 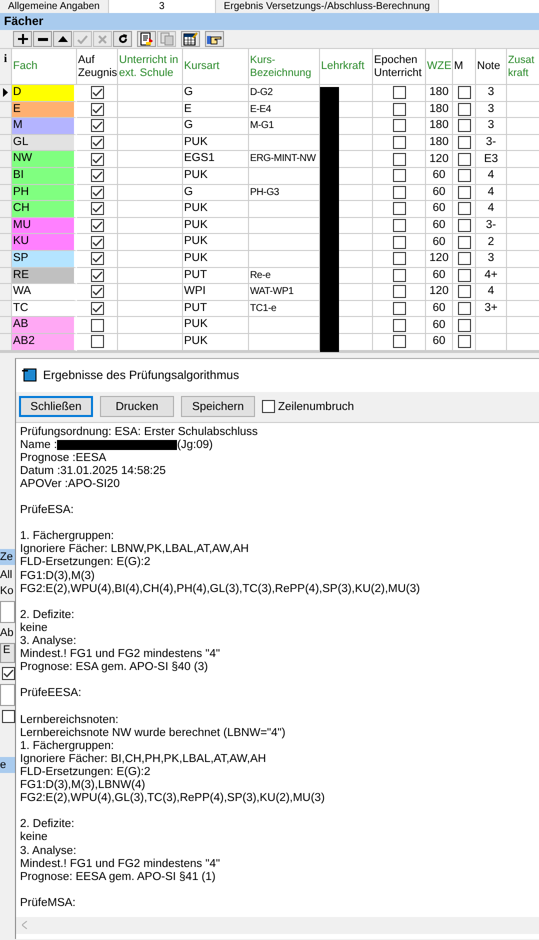 What do you see at coordinates (439, 67) in the screenshot?
I see `column-header: WZE` at bounding box center [439, 67].